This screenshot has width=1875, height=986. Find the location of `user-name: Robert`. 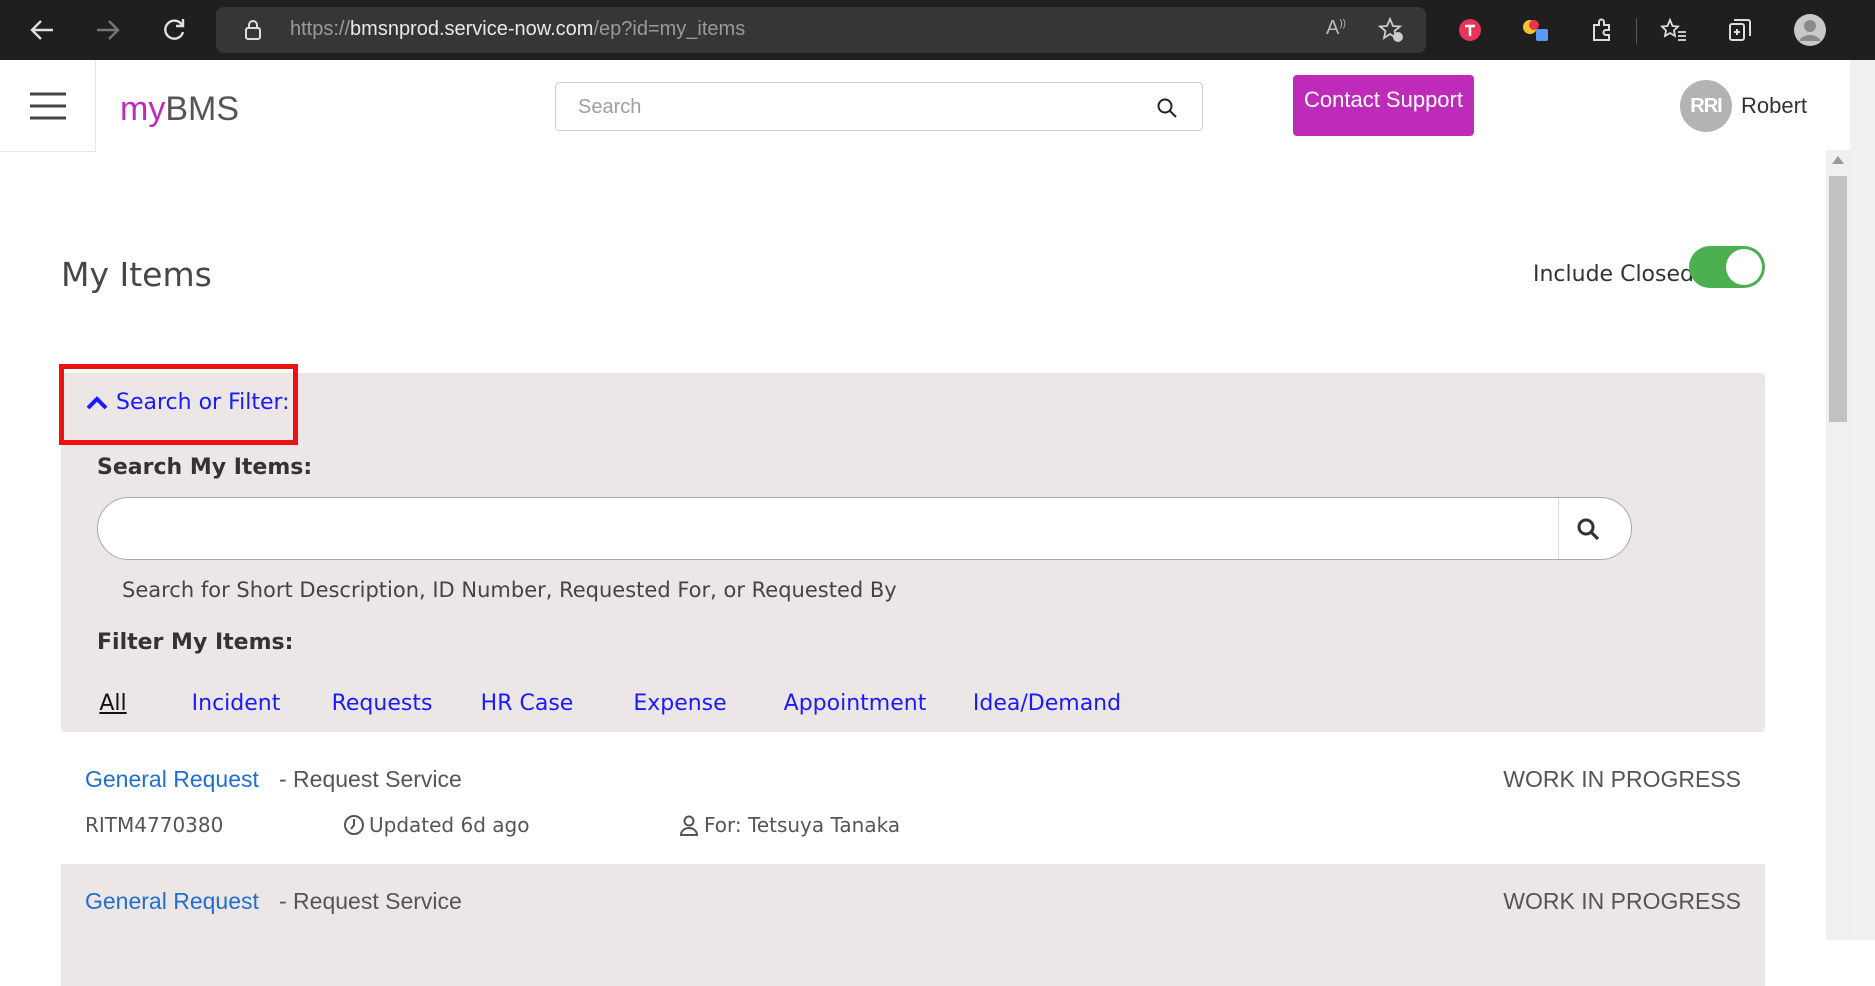

user-name: Robert is located at coordinates (1774, 106).